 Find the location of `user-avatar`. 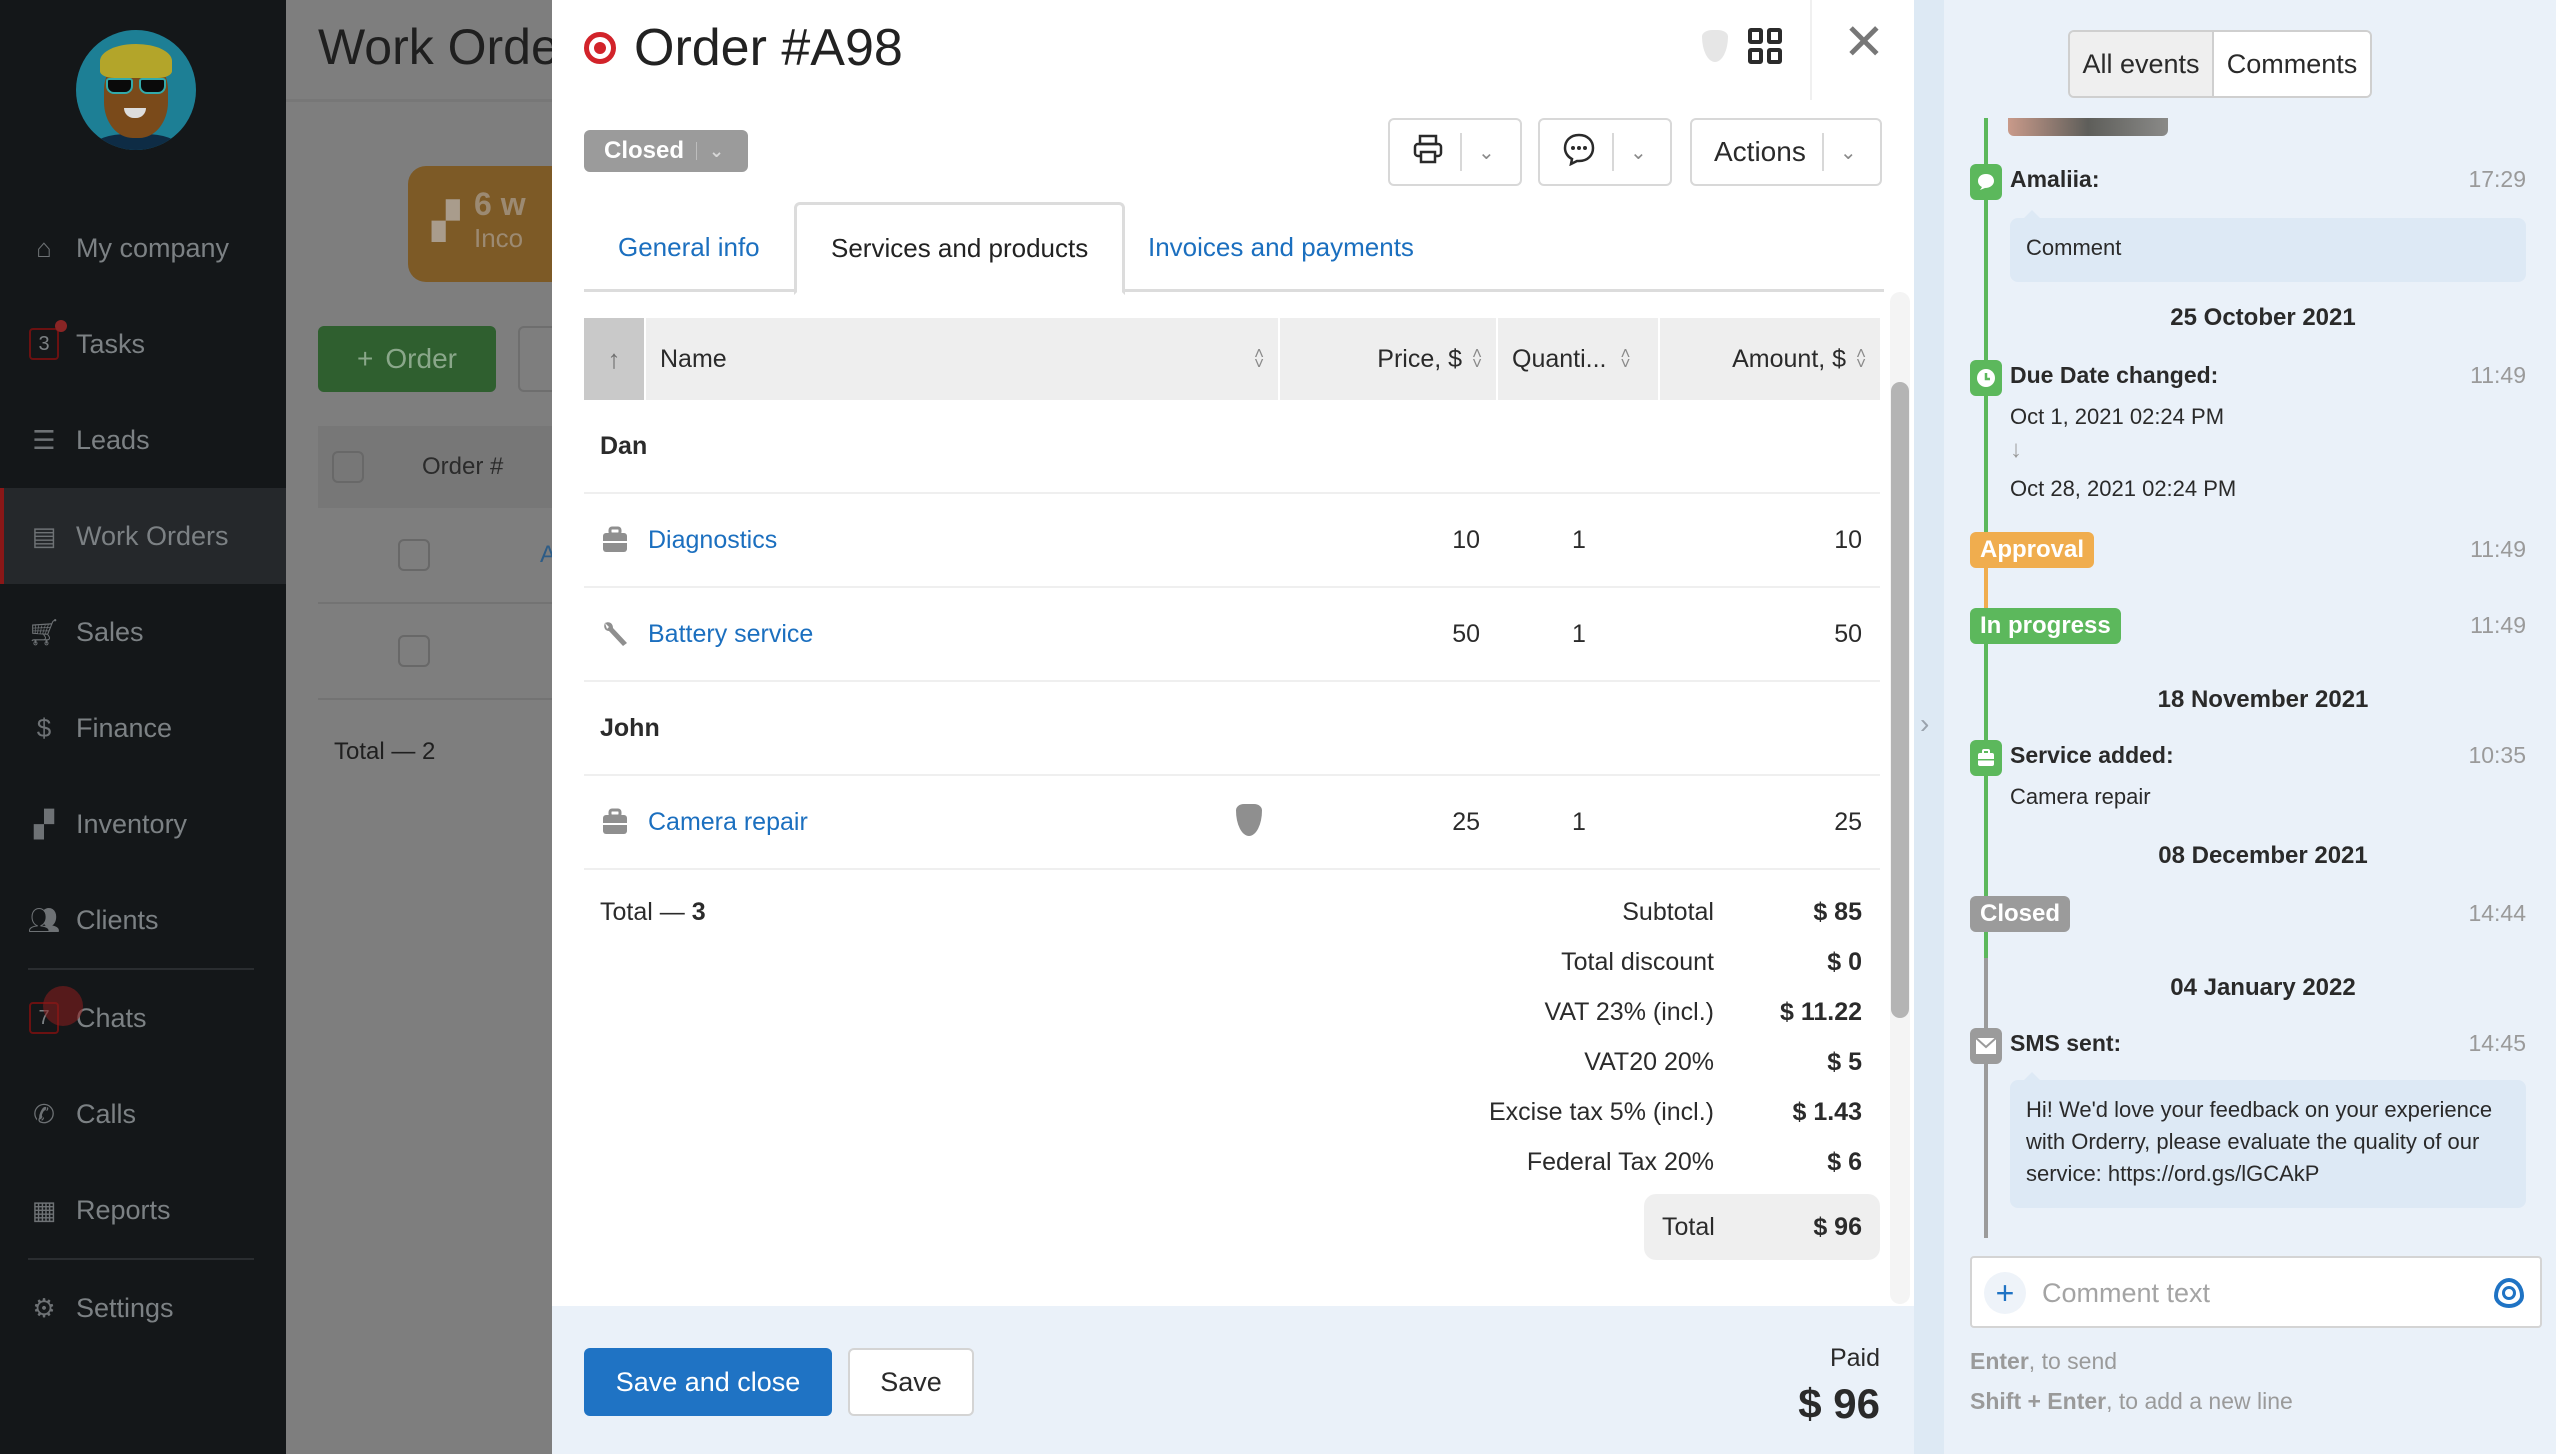

user-avatar is located at coordinates (136, 90).